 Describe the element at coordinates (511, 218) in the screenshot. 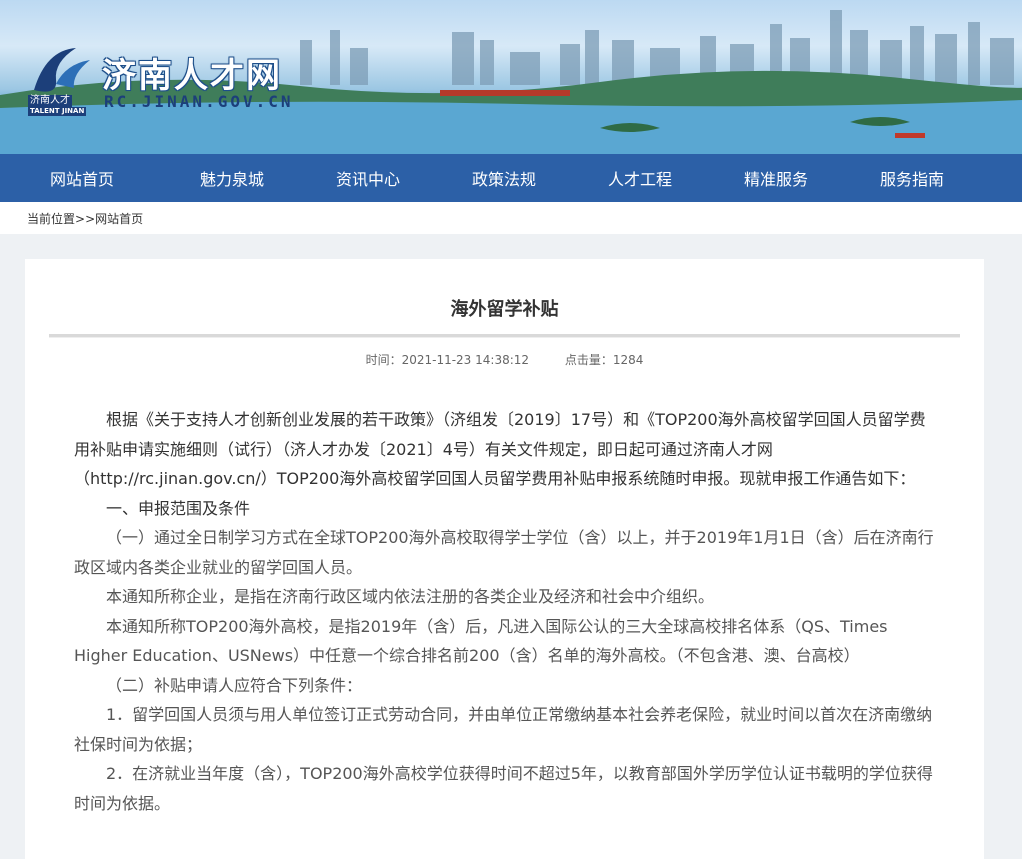

I see `breadcrumb: 当前位置>>网站首页` at that location.